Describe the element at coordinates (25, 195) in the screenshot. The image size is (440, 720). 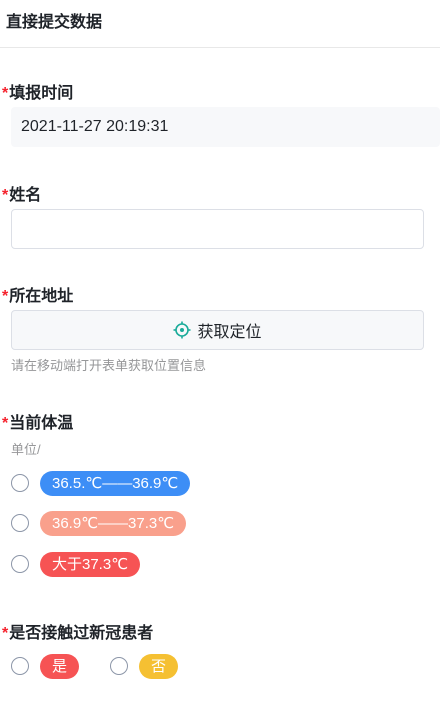
I see `name-label-text: 姓名` at that location.